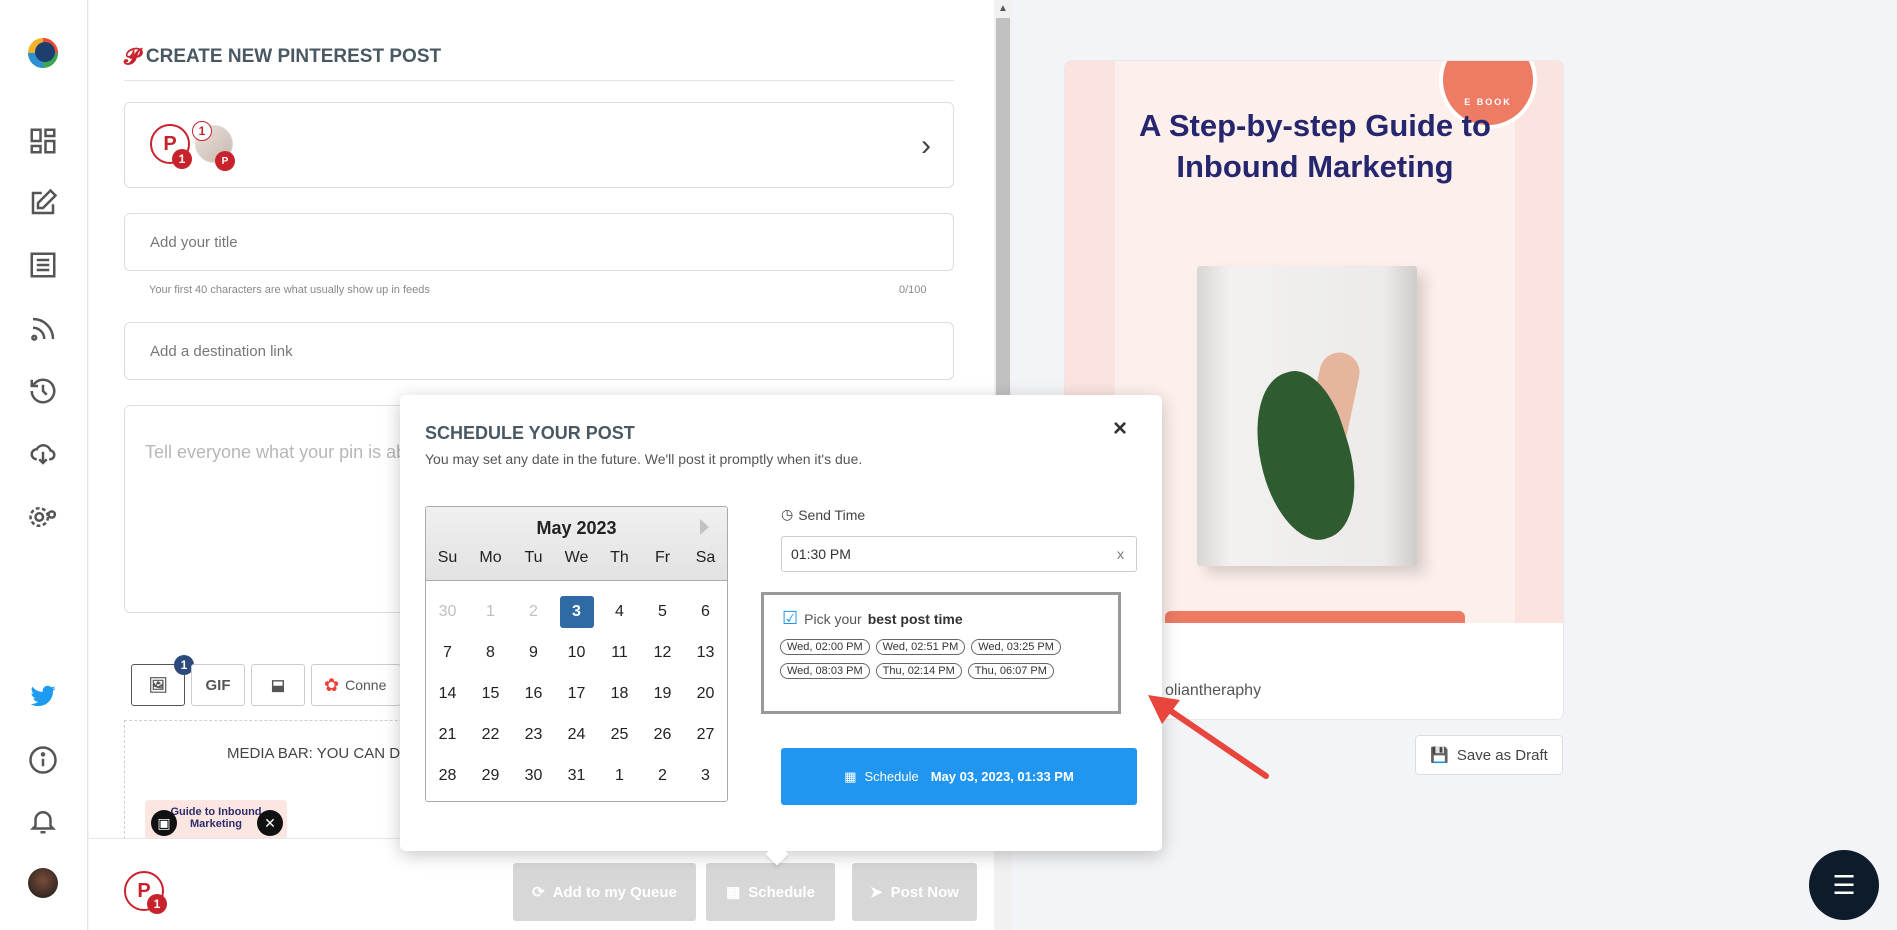 This screenshot has height=930, width=1897. What do you see at coordinates (576, 734) in the screenshot?
I see `calendar-day: 24` at bounding box center [576, 734].